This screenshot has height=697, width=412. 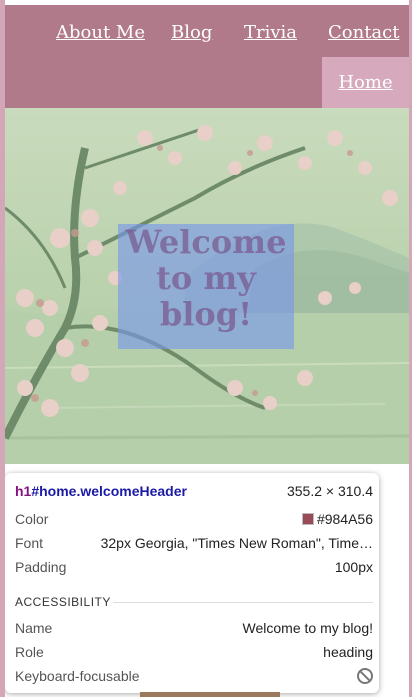 I want to click on content-peek, so click(x=210, y=694).